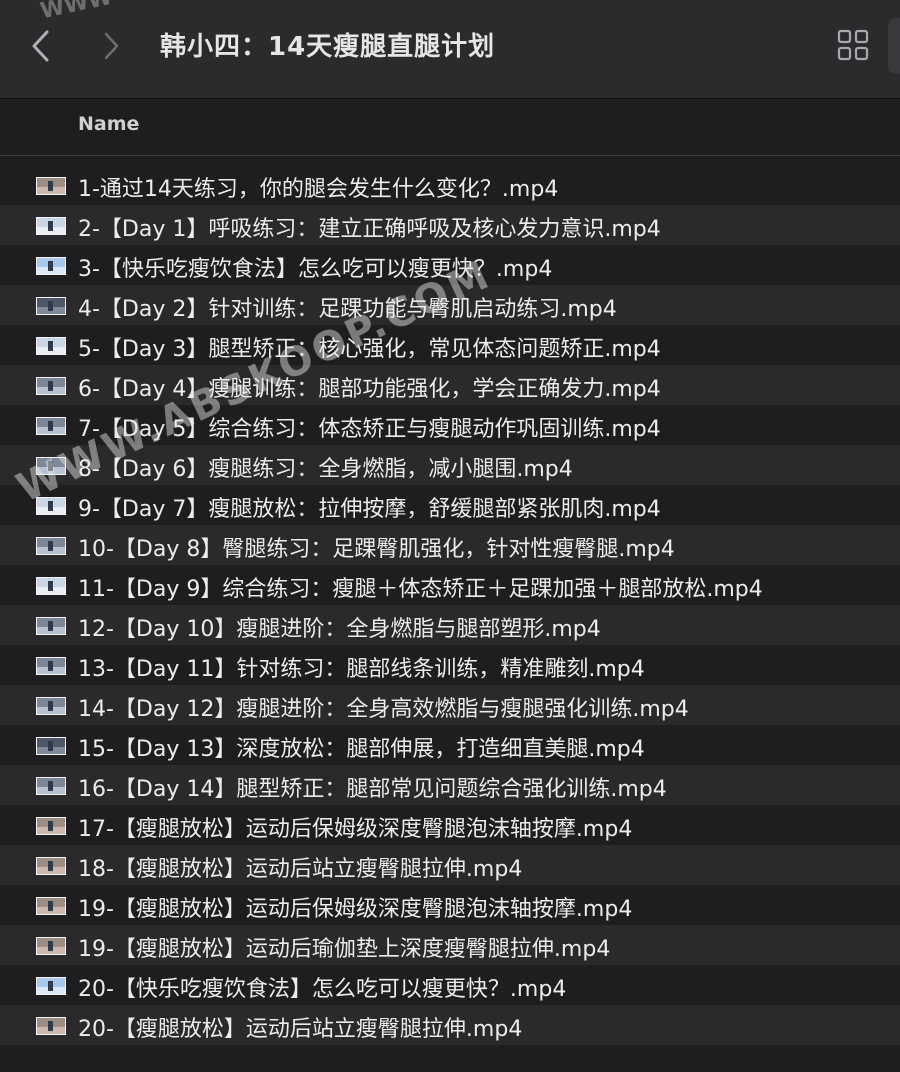  I want to click on file-row: 13-【Day 11】针对练习：腿部线条训练，精准雕刻.mp4, so click(450, 665).